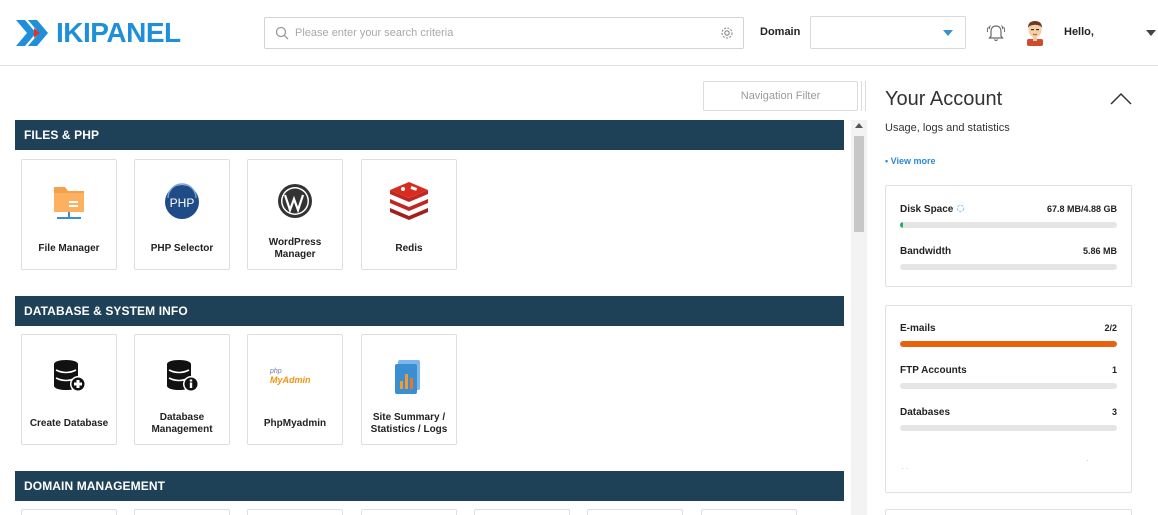 The image size is (1158, 515). What do you see at coordinates (182, 248) in the screenshot?
I see `tile-label: PHP Selector` at bounding box center [182, 248].